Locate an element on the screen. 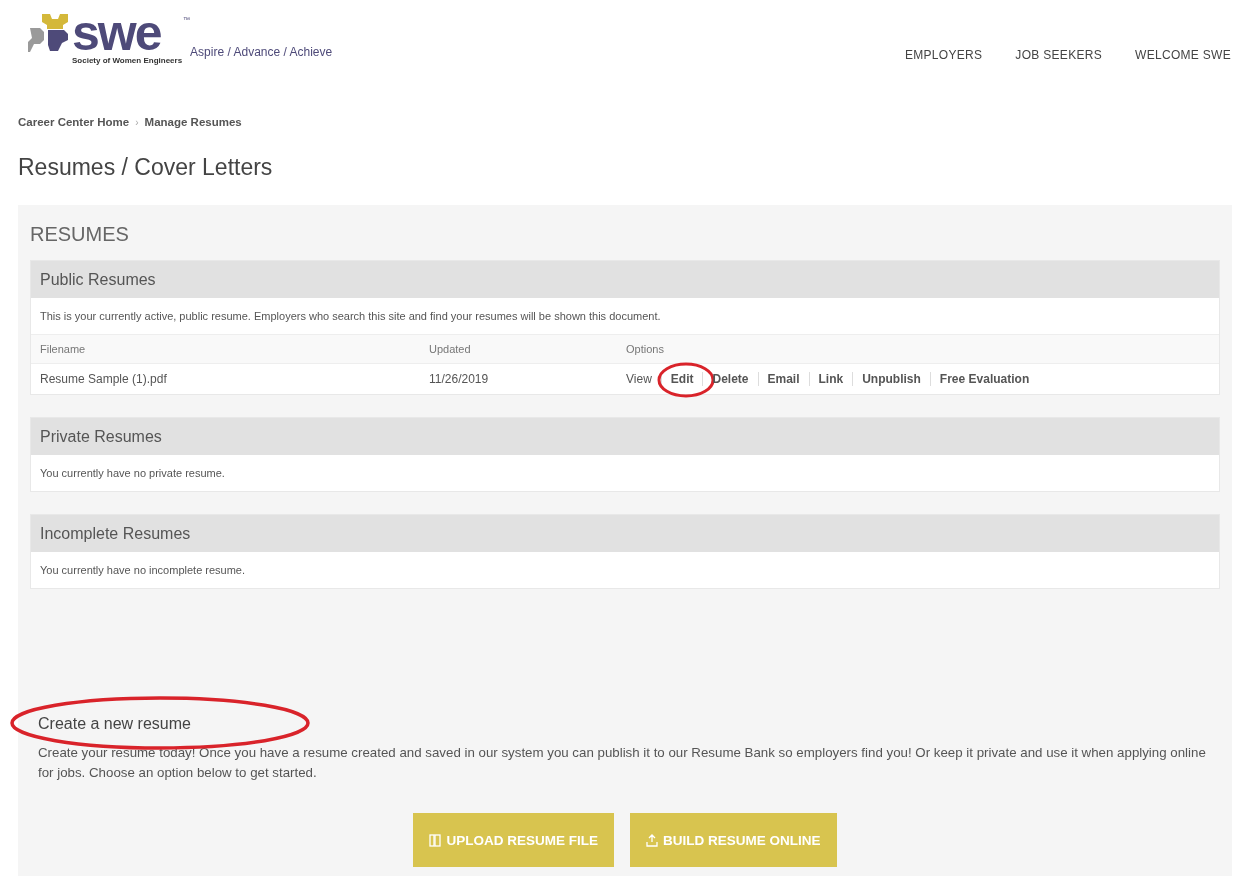 The width and height of the screenshot is (1251, 876). section-note: You currently have no private resume. is located at coordinates (132, 473).